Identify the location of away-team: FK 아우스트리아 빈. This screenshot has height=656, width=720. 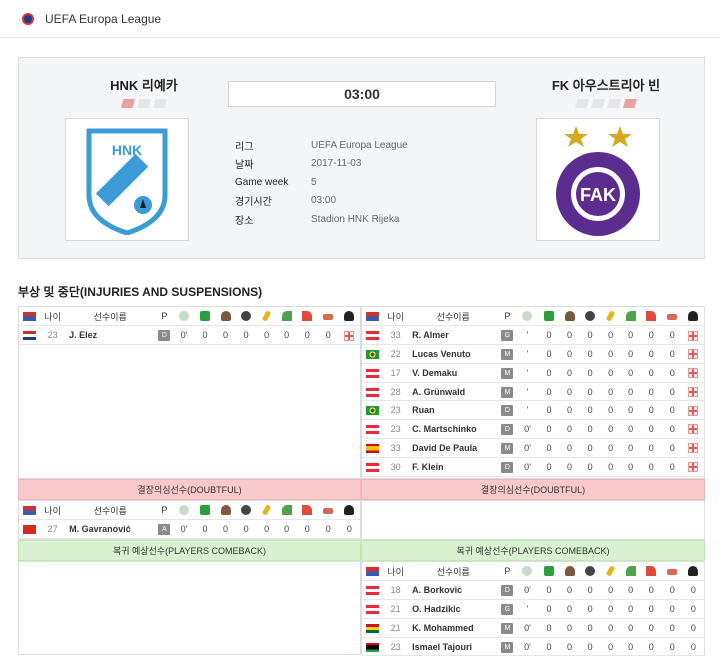
(606, 83).